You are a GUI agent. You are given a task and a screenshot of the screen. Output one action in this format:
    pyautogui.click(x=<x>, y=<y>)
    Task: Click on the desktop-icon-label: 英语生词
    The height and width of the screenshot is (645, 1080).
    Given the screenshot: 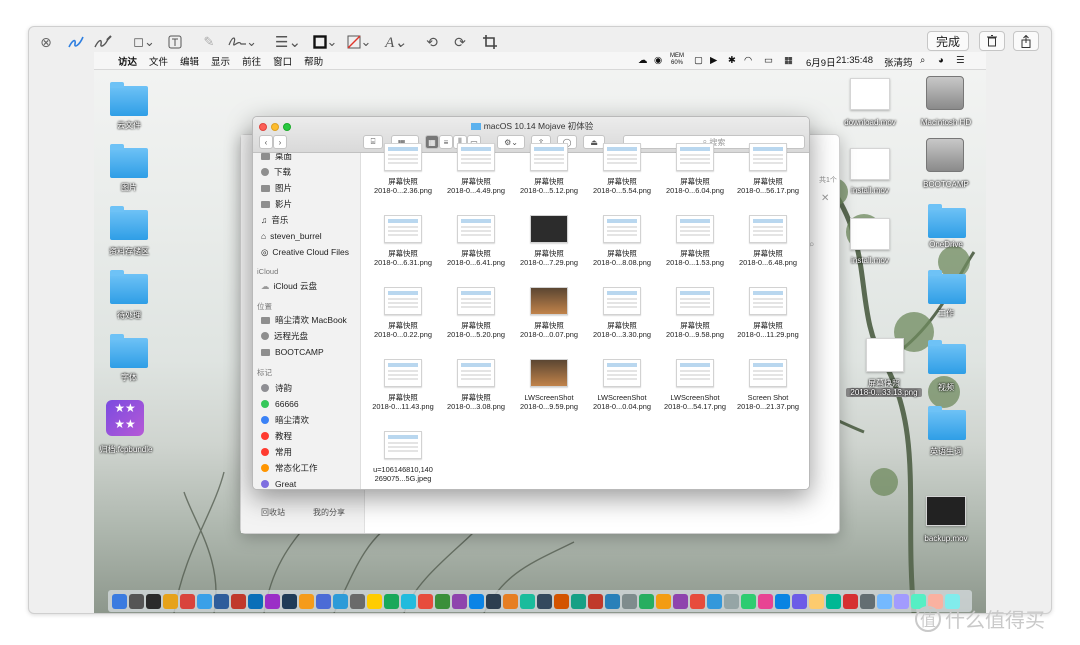 What is the action you would take?
    pyautogui.click(x=946, y=451)
    